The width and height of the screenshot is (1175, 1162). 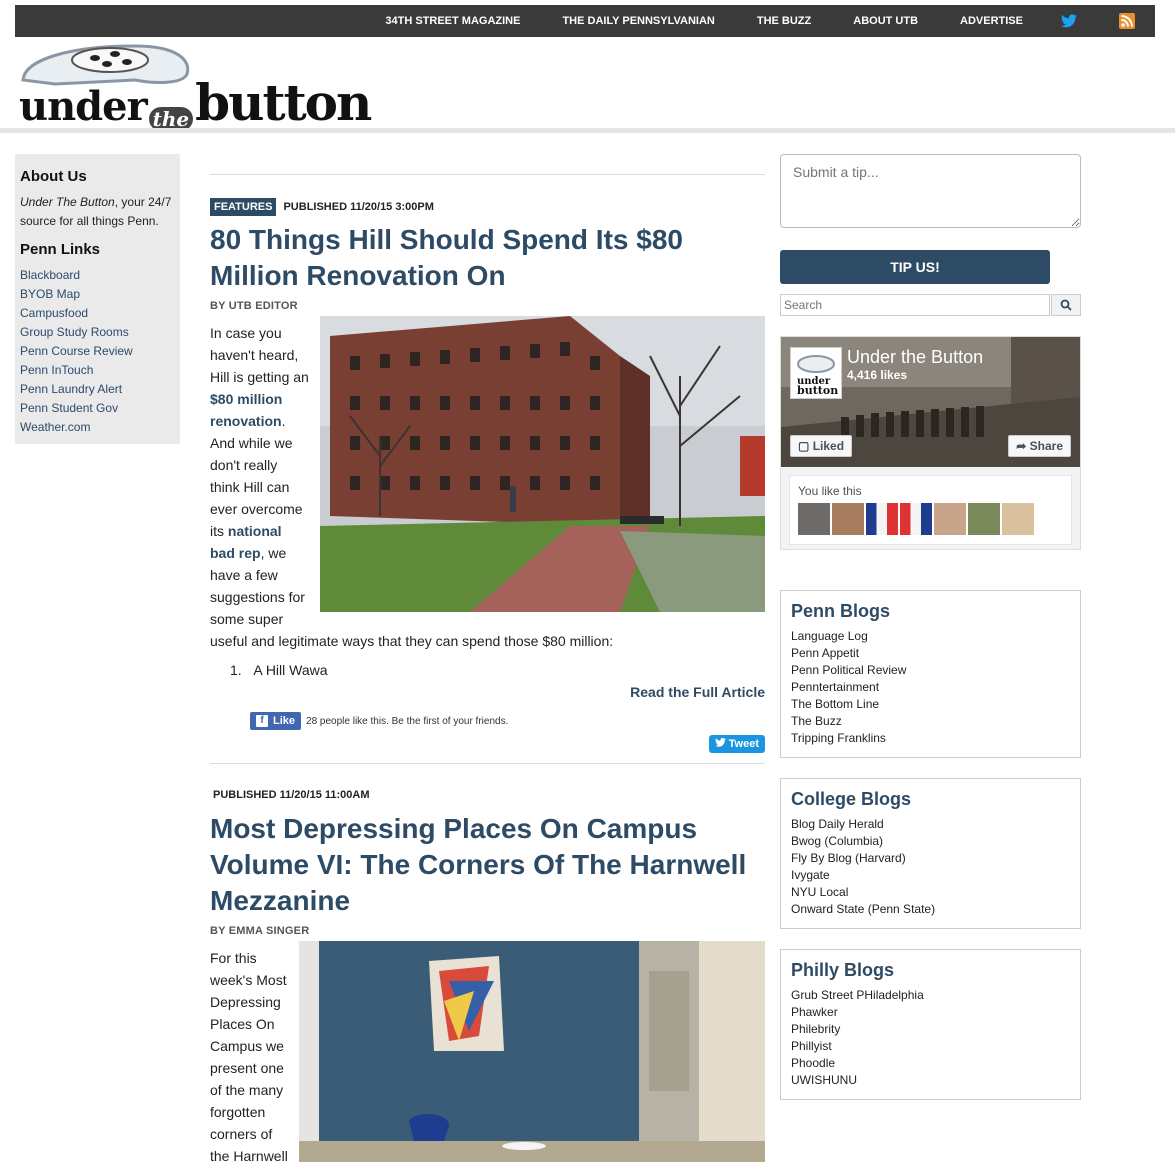 I want to click on like-label: Like, so click(x=284, y=721).